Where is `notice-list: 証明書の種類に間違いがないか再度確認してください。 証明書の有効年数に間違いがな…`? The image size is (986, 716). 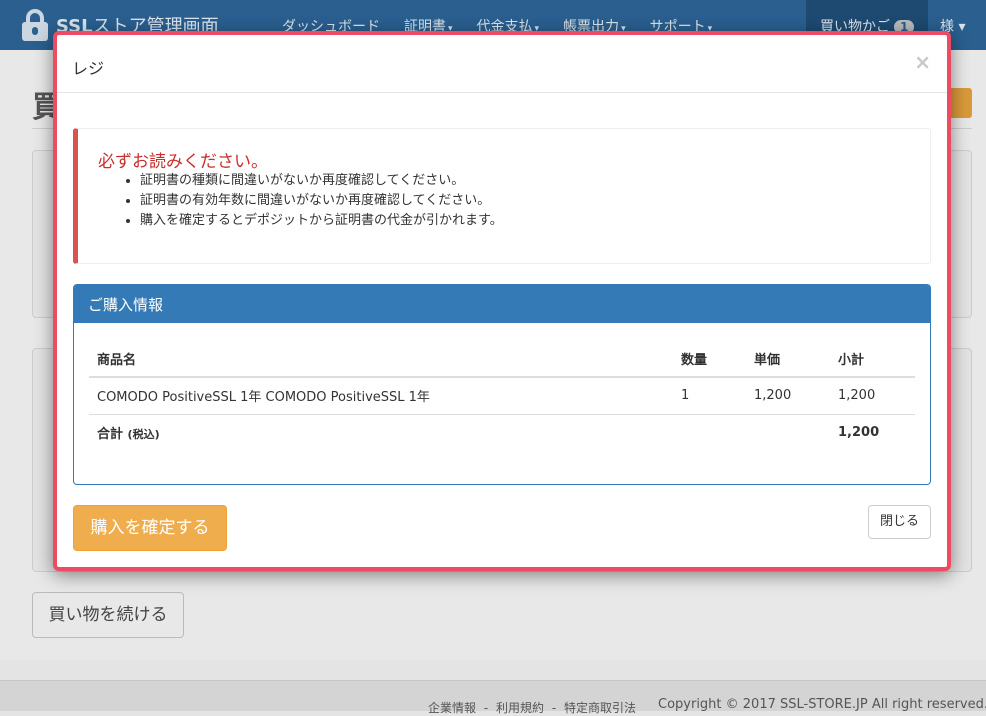
notice-list: 証明書の種類に間違いがないか再度確認してください。 証明書の有効年数に間違いがな… is located at coordinates (300, 201).